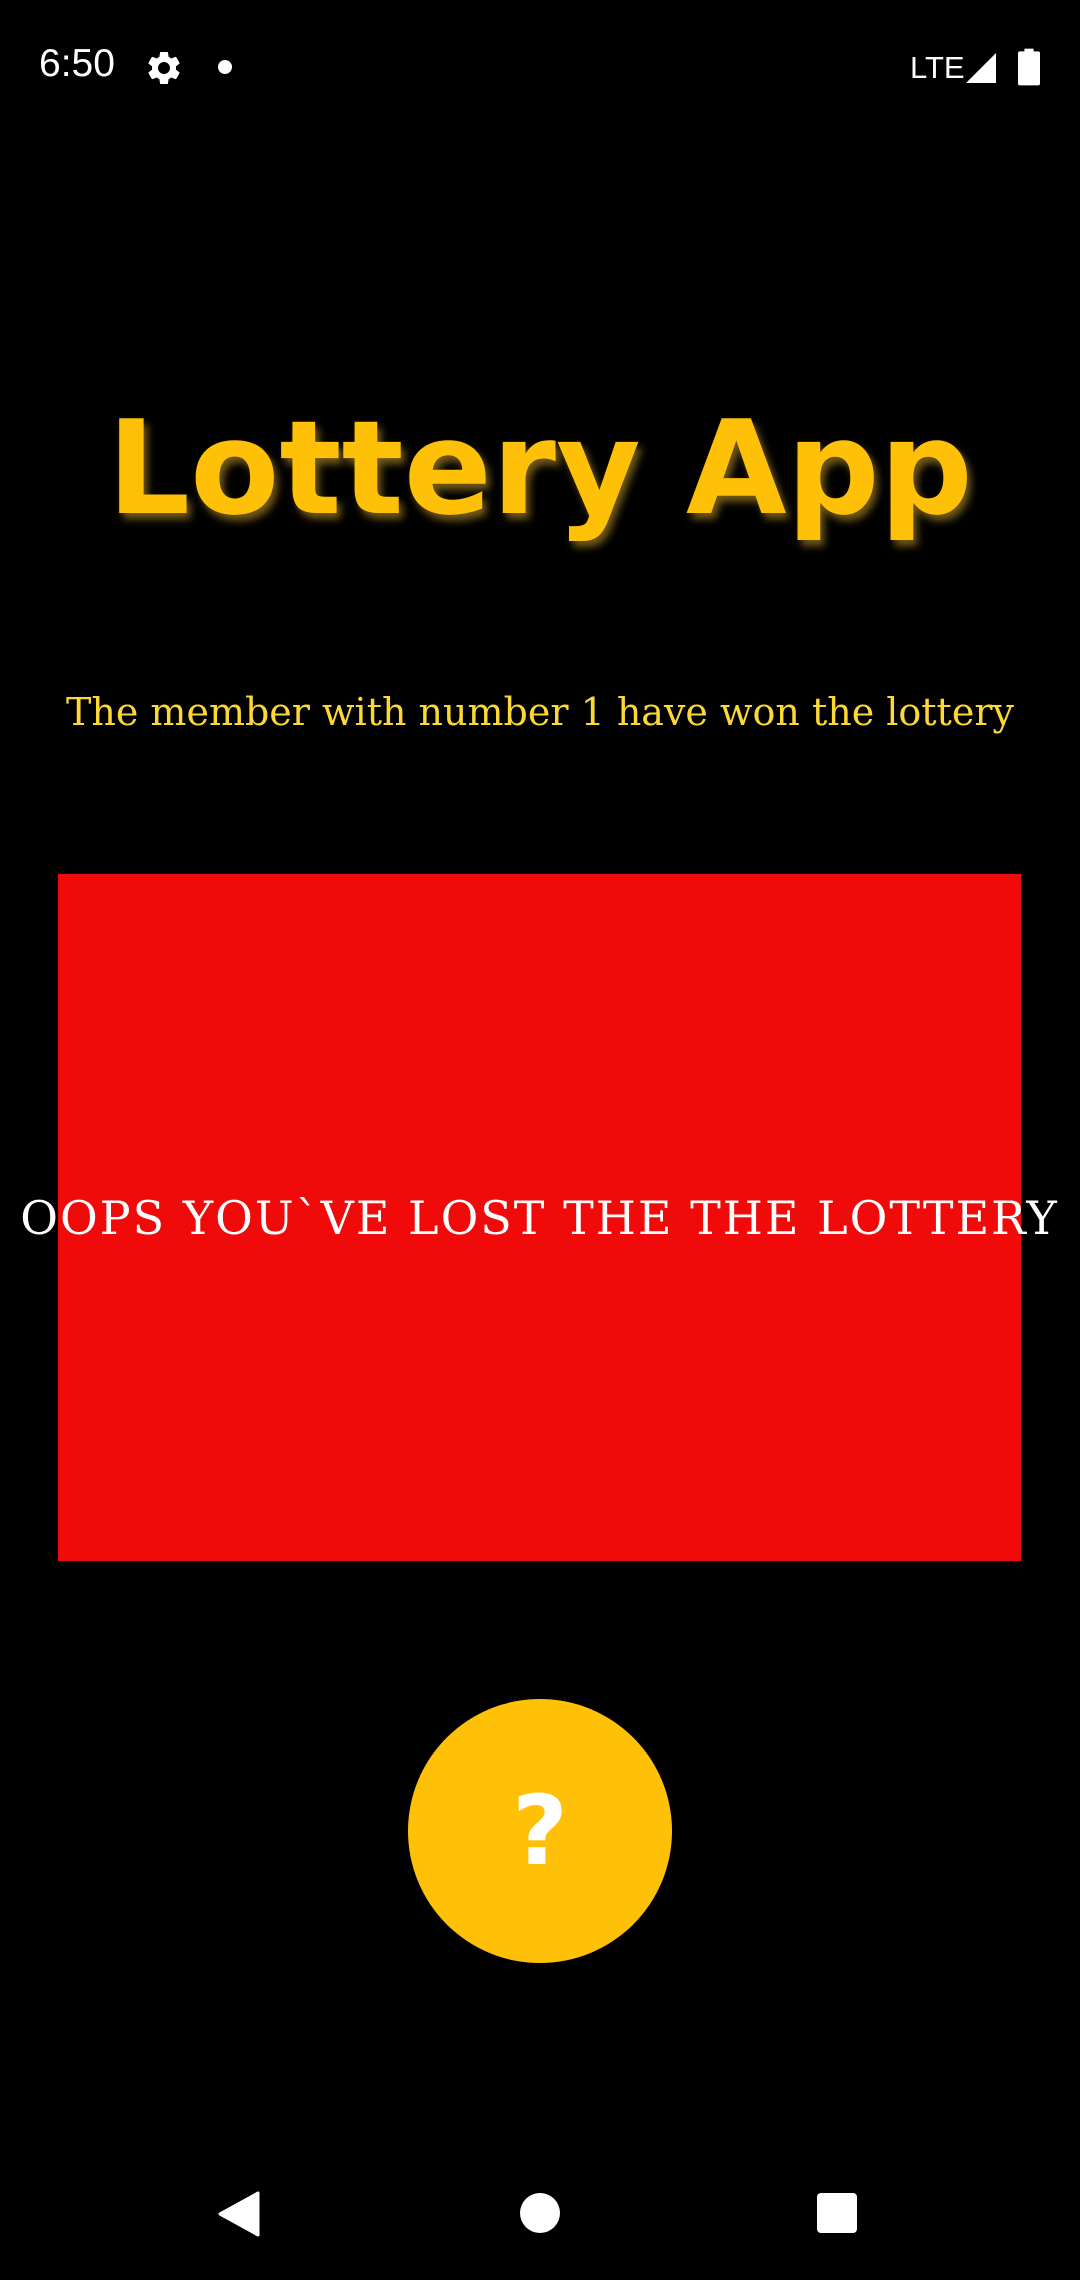 This screenshot has width=1080, height=2280. I want to click on question-mark-icon: ?, so click(540, 1831).